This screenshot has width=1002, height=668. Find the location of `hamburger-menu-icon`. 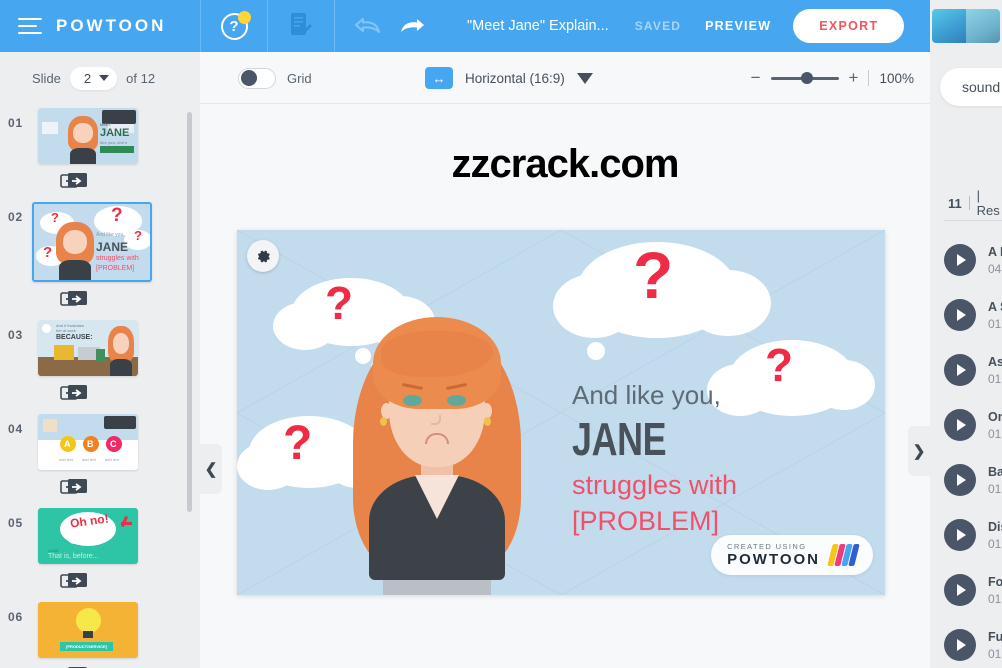

hamburger-menu-icon is located at coordinates (30, 26).